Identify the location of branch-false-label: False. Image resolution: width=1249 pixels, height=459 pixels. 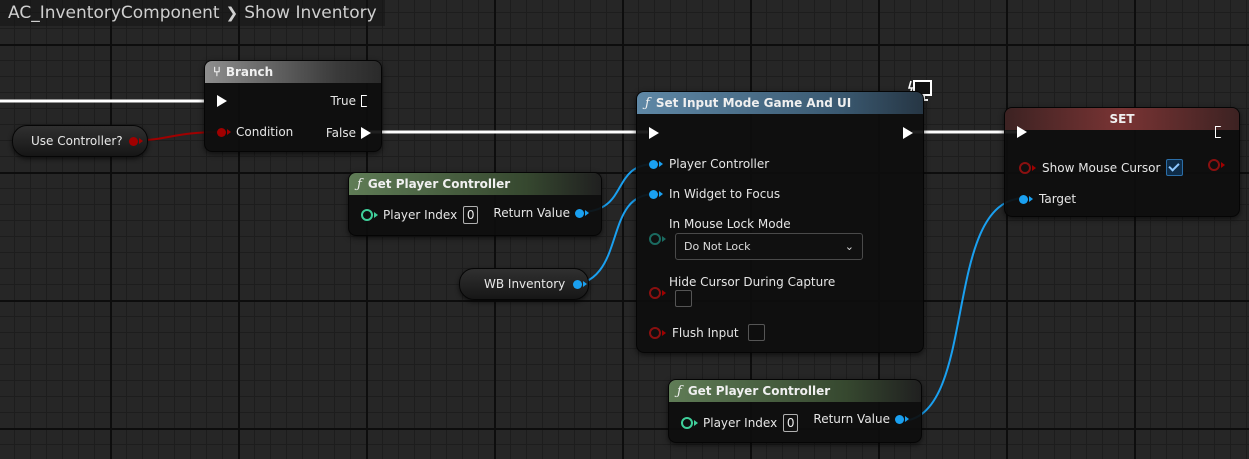
(340, 133).